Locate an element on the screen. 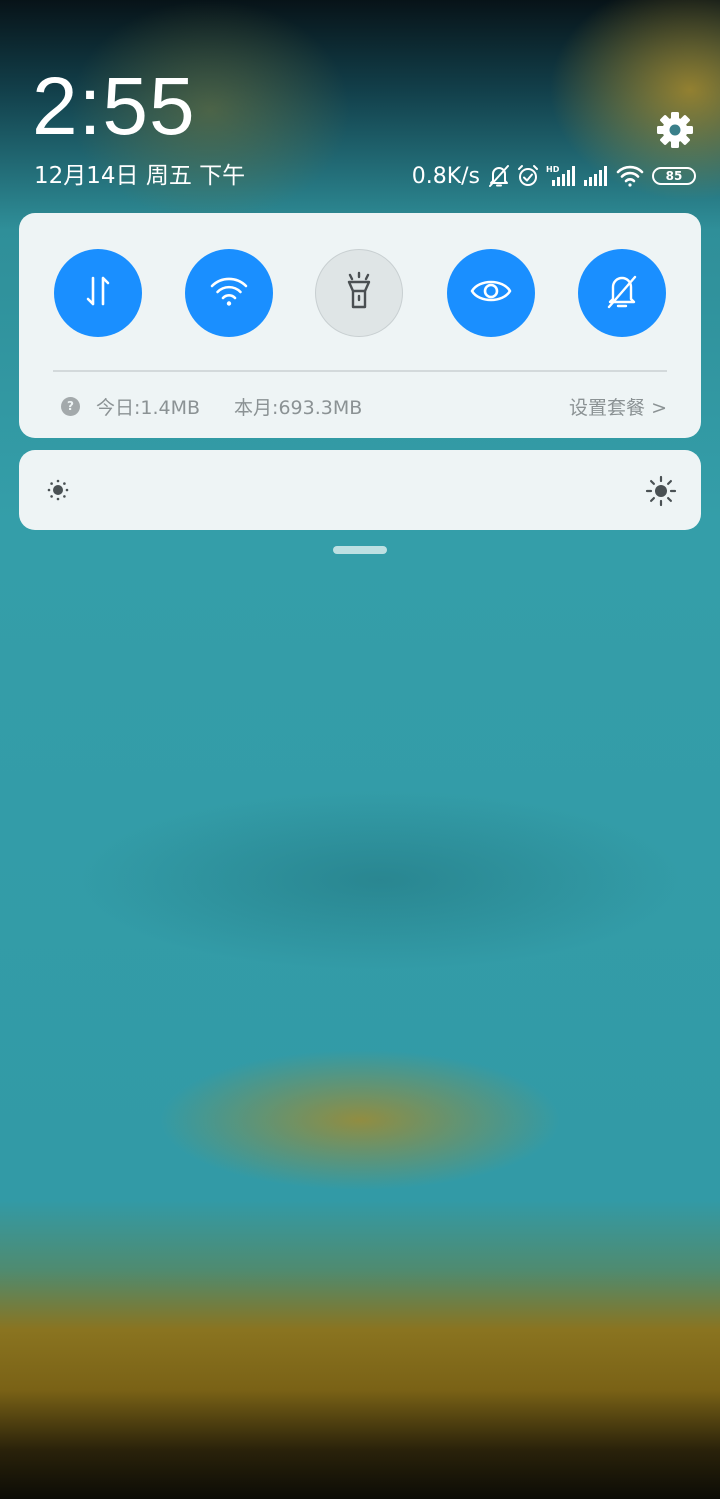 The height and width of the screenshot is (1499, 720). drag-handle is located at coordinates (360, 550).